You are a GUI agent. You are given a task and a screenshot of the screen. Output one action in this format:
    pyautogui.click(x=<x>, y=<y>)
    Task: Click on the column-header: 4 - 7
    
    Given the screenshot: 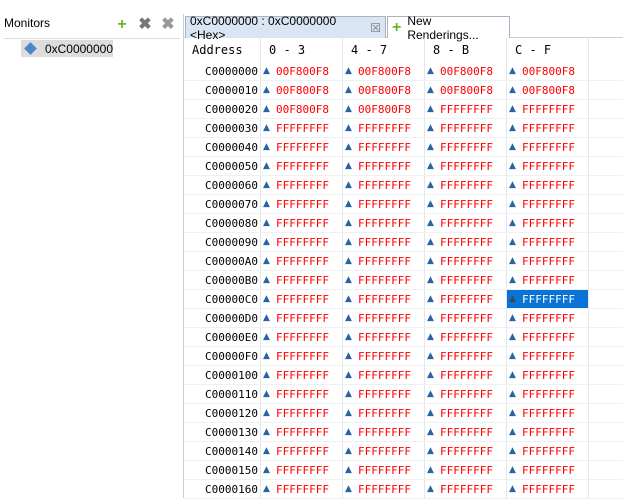 What is the action you would take?
    pyautogui.click(x=384, y=50)
    